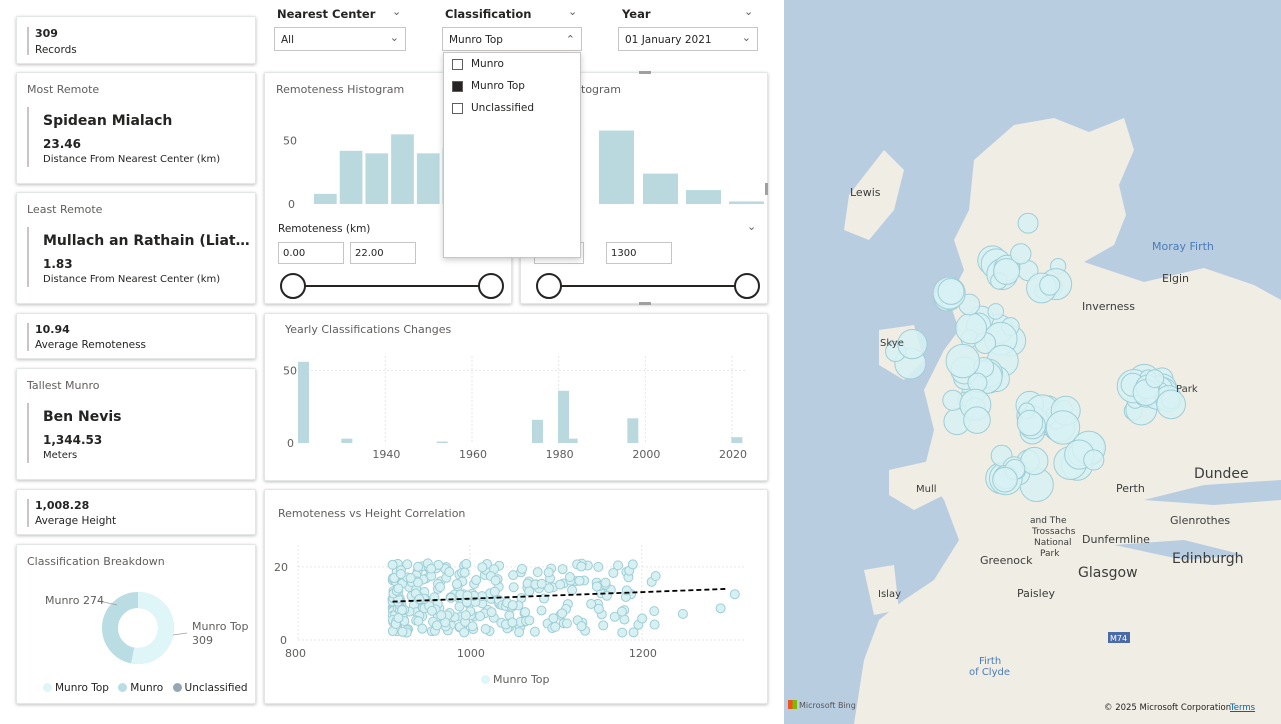  Describe the element at coordinates (1242, 708) in the screenshot. I see `map-terms-link: Terms` at that location.